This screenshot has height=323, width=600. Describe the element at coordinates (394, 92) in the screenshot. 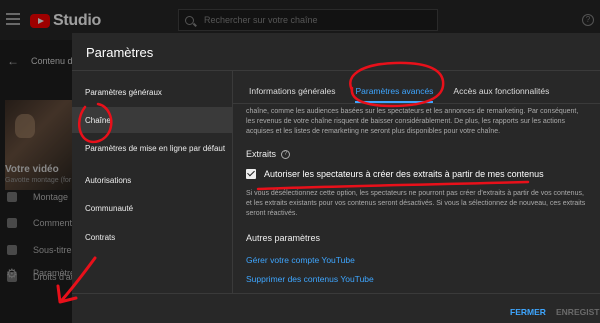

I see `tab-advanced-settings: Paramètres avancés` at that location.